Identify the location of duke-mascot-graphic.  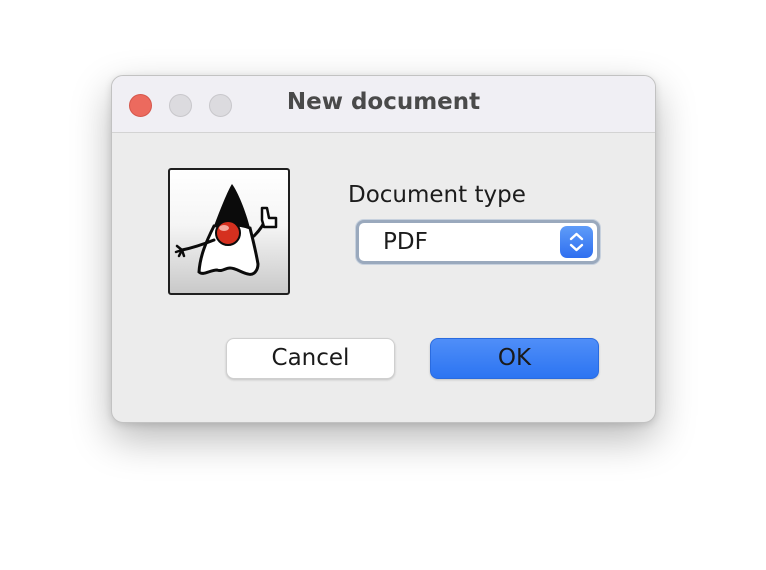
(226, 230).